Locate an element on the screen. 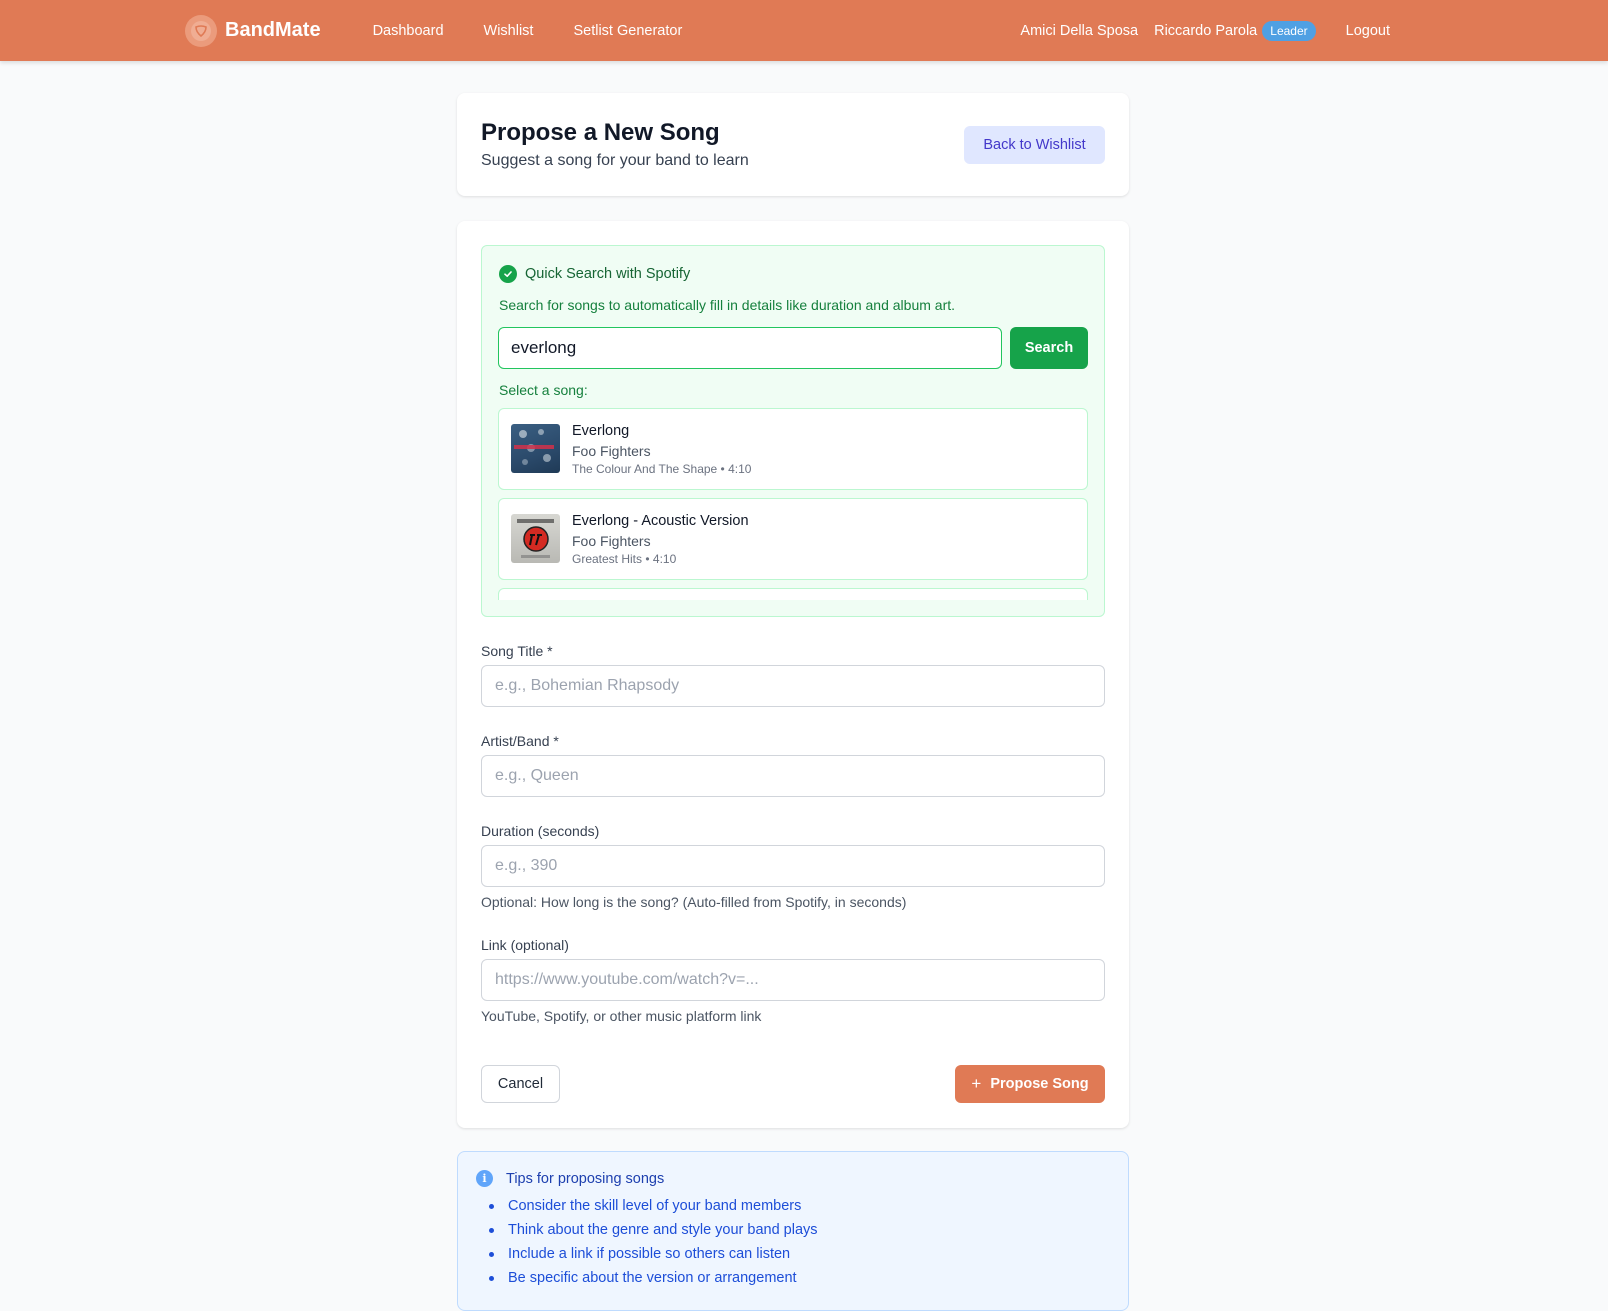 The height and width of the screenshot is (1311, 1608). nav-link-wishlist: Wishlist is located at coordinates (509, 31).